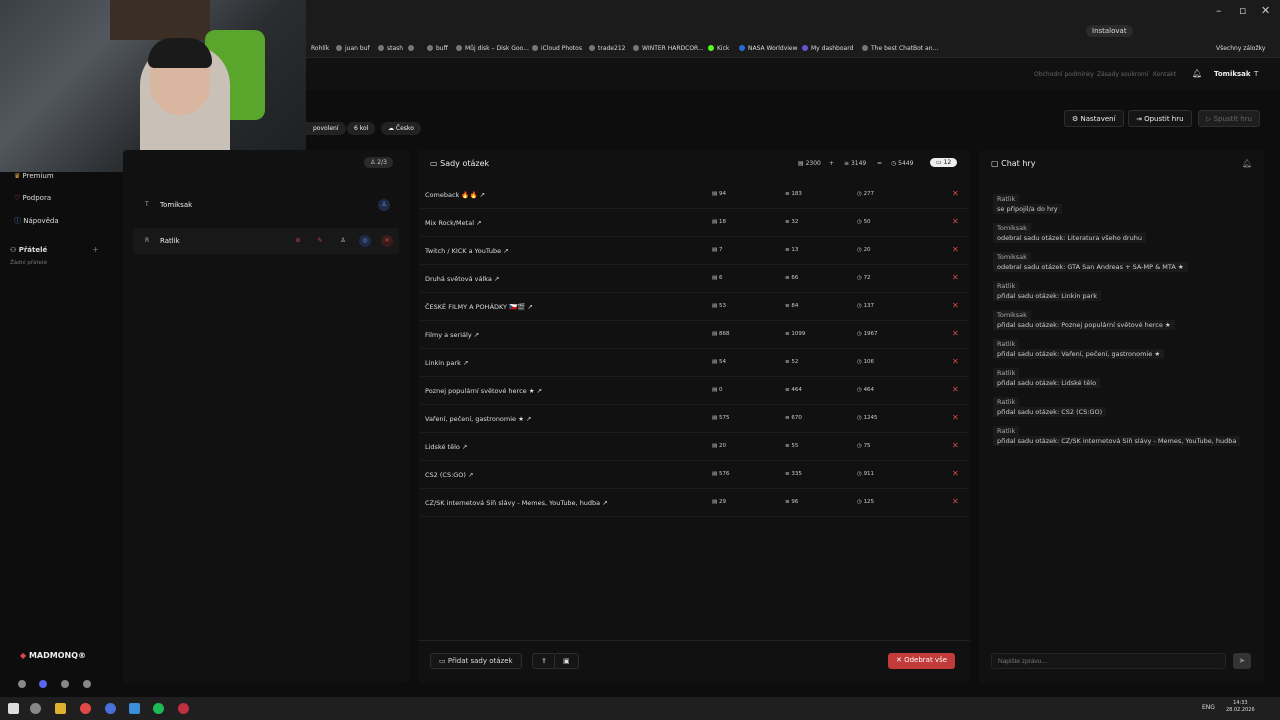 This screenshot has width=1280, height=720. What do you see at coordinates (768, 48) in the screenshot?
I see `bookmark-item: NASA Worldview` at bounding box center [768, 48].